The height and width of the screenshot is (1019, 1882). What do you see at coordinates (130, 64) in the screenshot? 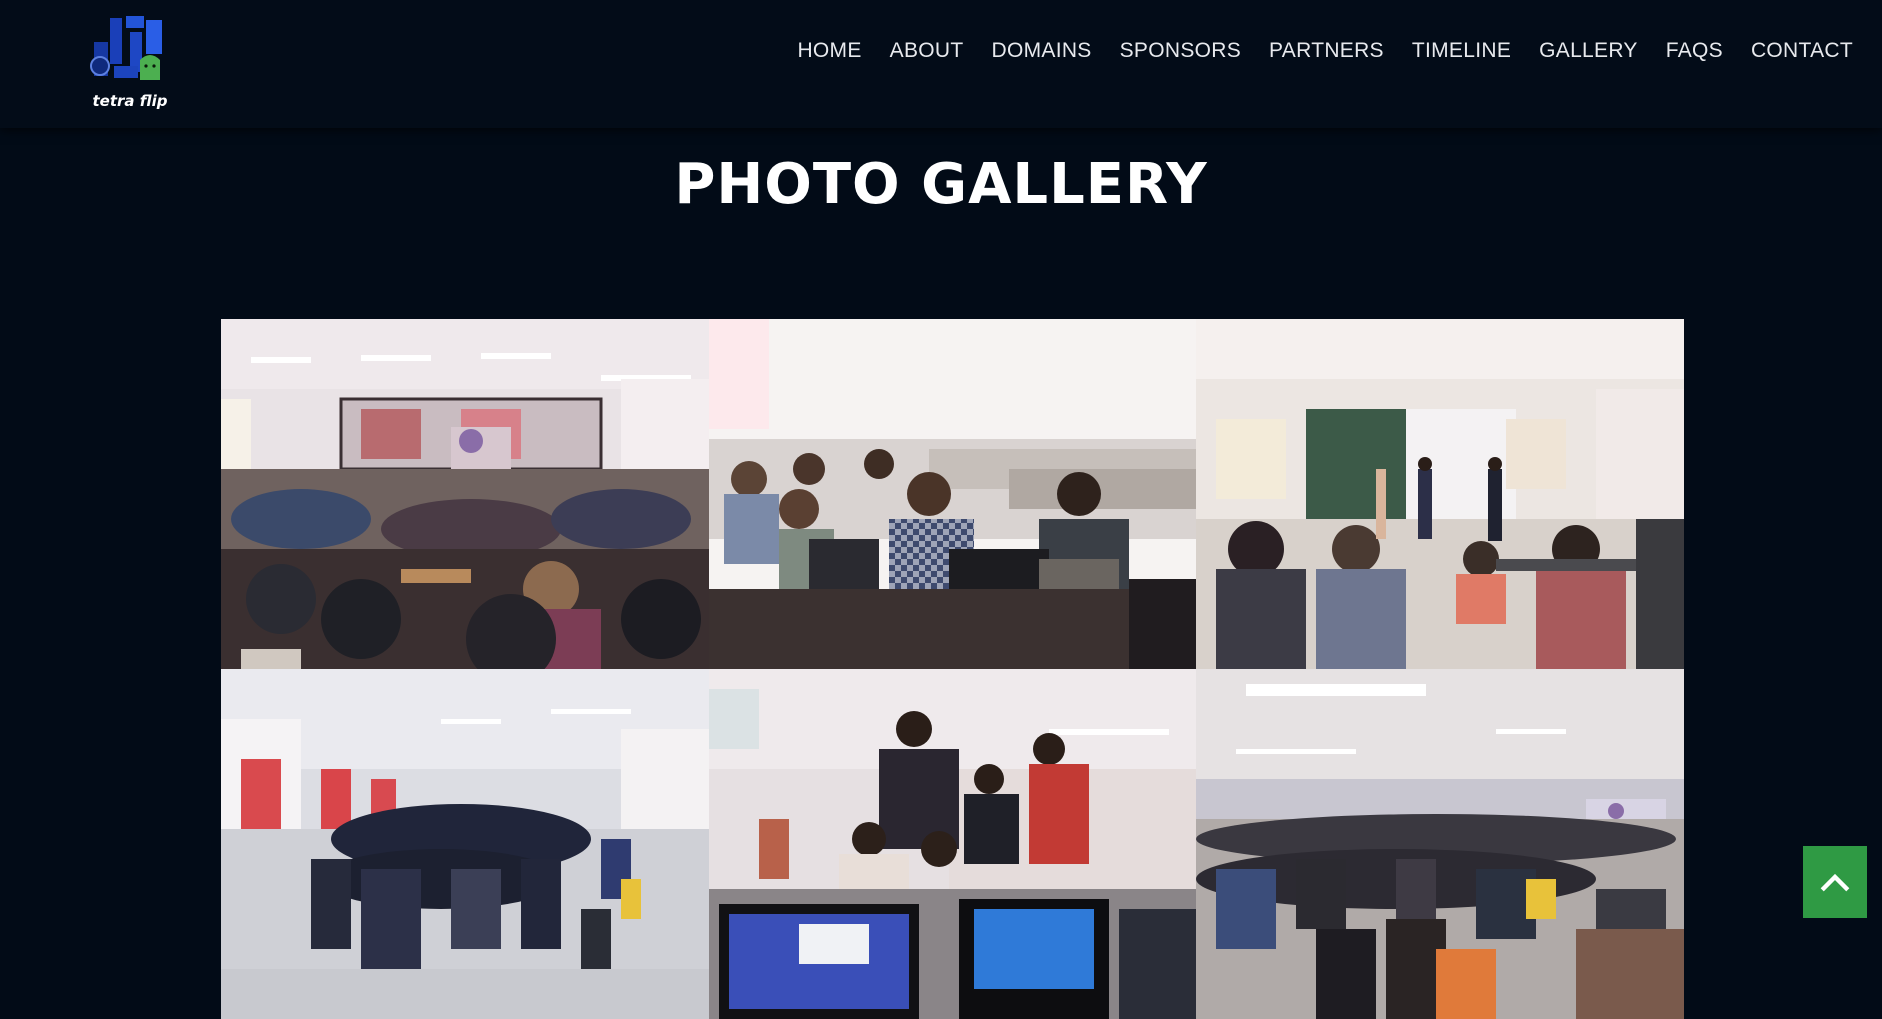
I see `tetra-flip-logo: tetra flip` at bounding box center [130, 64].